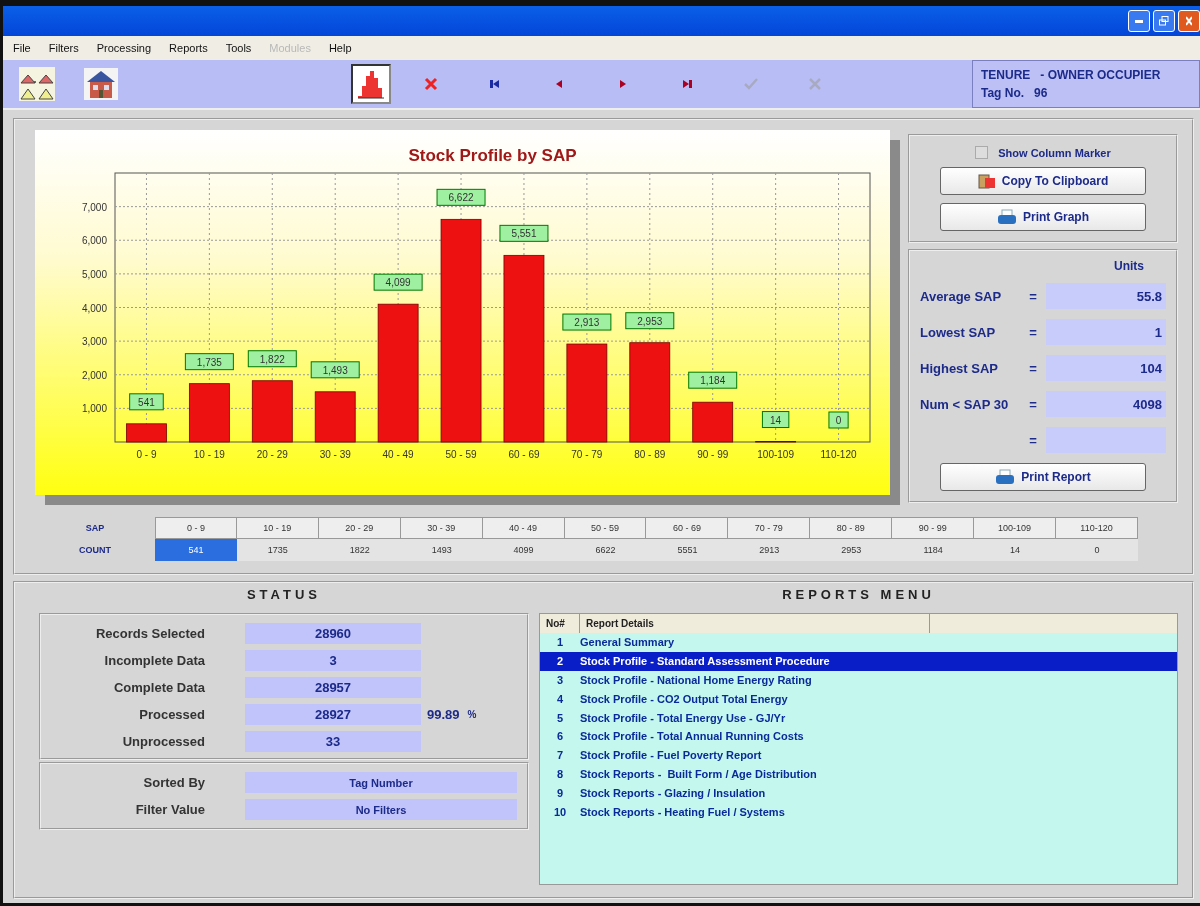 The image size is (1200, 906). I want to click on y-tick-label: 2,000, so click(94, 375).